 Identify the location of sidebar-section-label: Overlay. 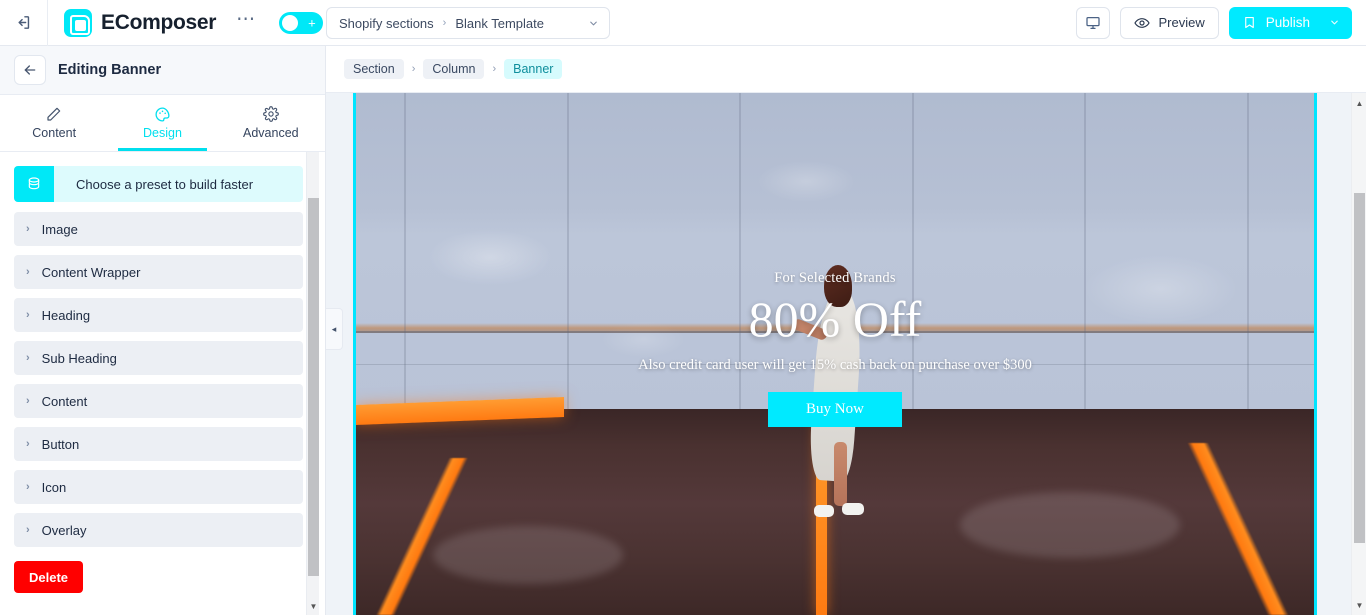
(64, 530).